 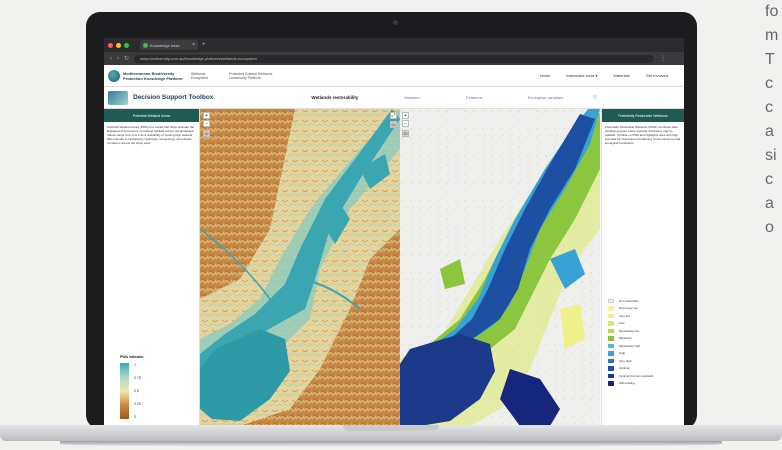 I want to click on option-ecological-variables: Ecological variables, so click(x=545, y=97).